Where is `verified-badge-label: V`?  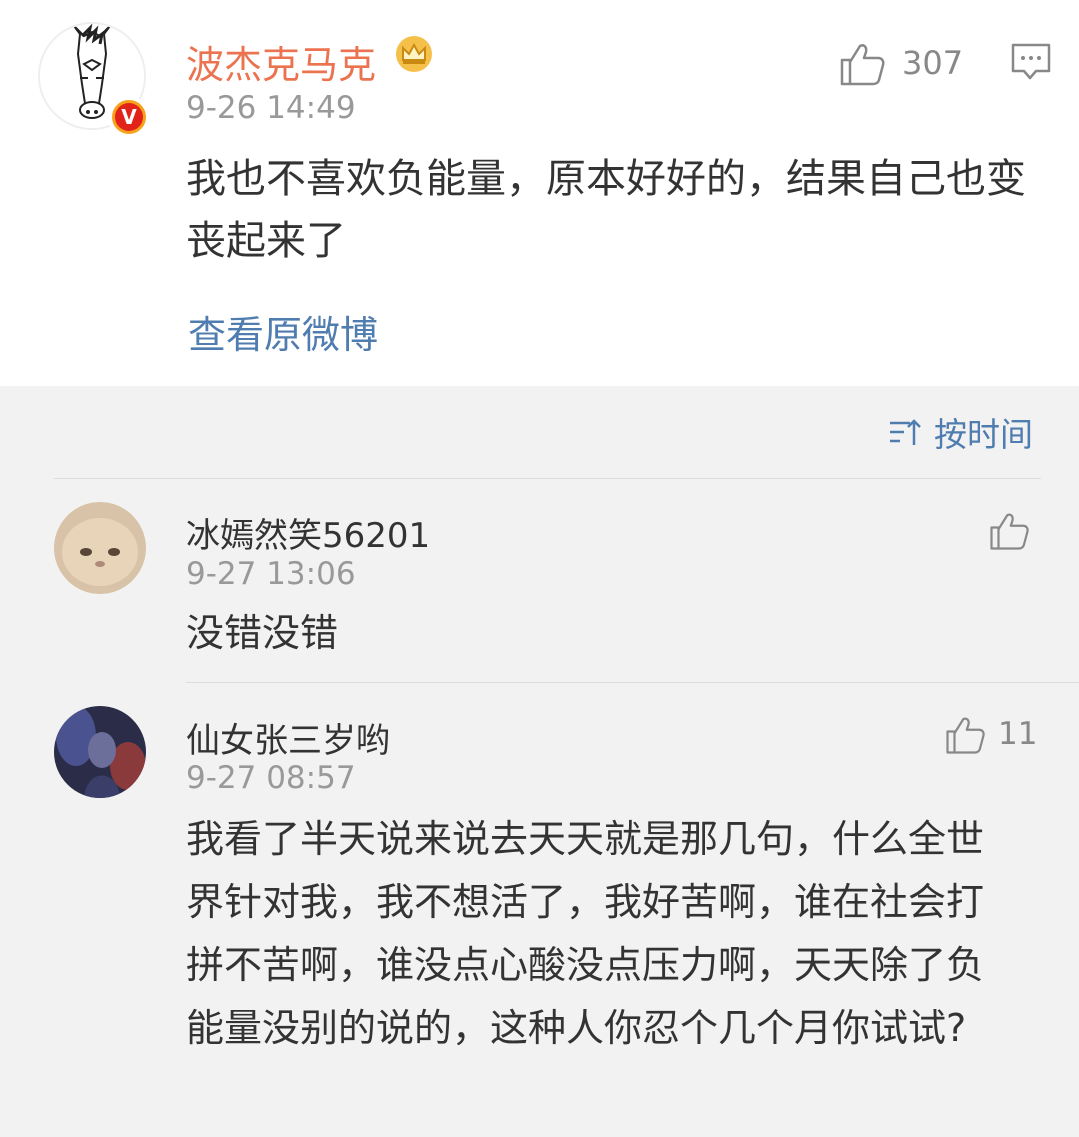
verified-badge-label: V is located at coordinates (129, 117).